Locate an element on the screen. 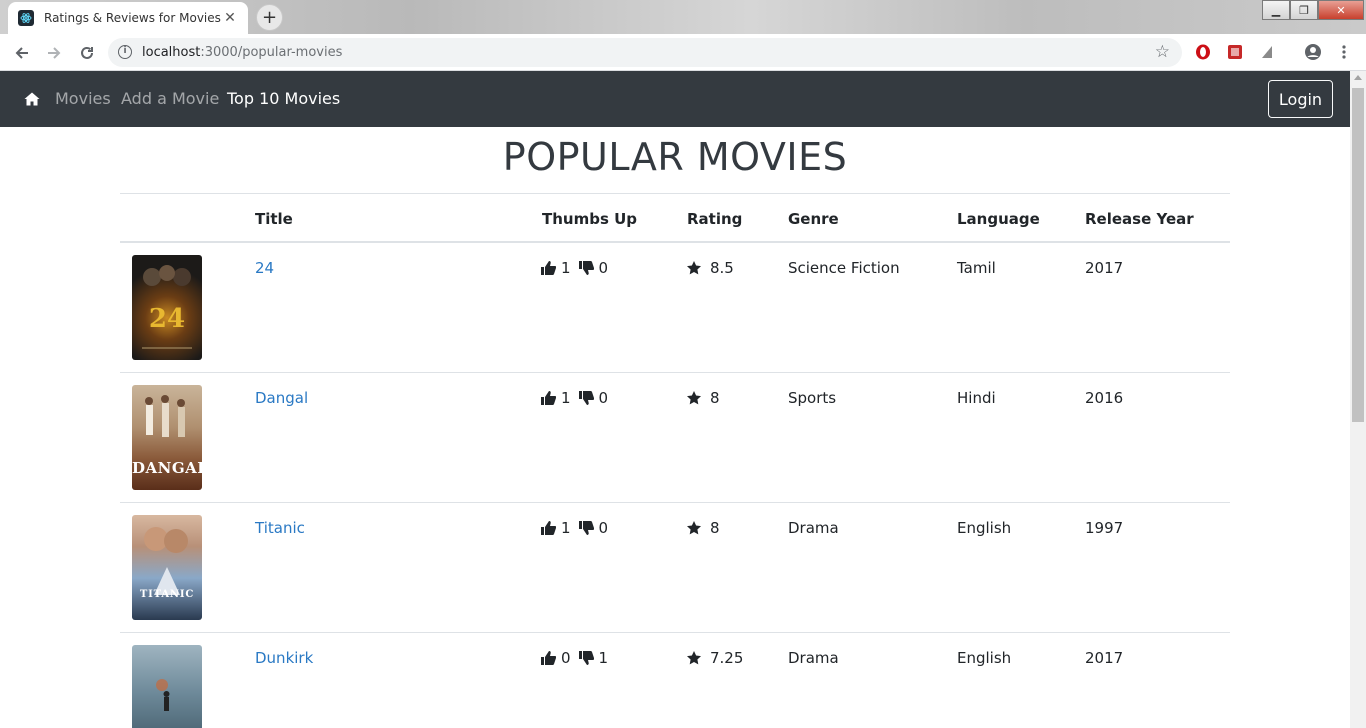 This screenshot has width=1366, height=728. rating-cell: 8.5 is located at coordinates (710, 268).